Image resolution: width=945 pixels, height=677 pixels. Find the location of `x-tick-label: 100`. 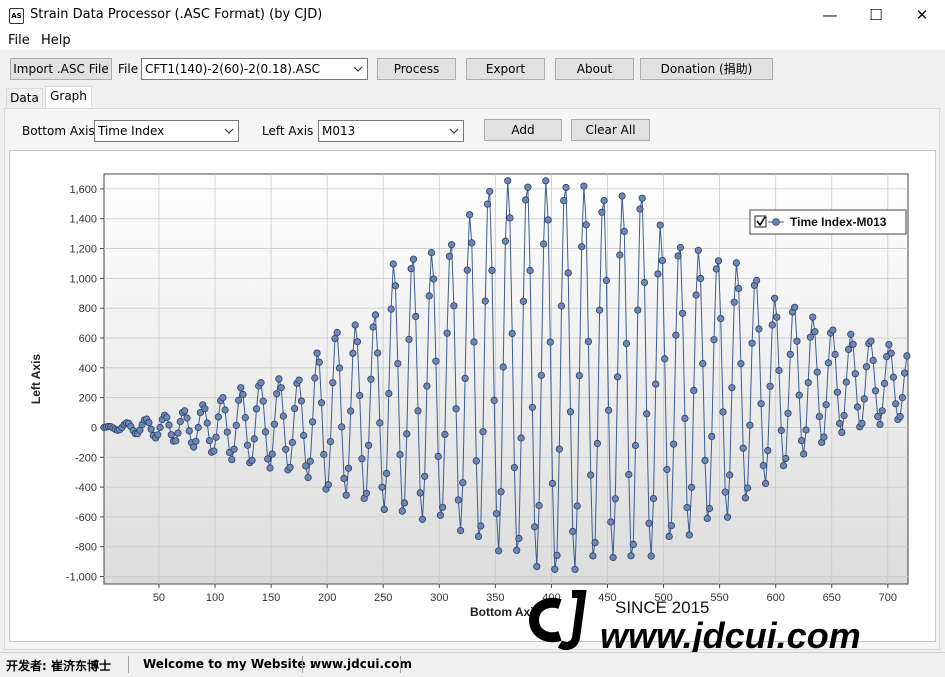

x-tick-label: 100 is located at coordinates (215, 598).